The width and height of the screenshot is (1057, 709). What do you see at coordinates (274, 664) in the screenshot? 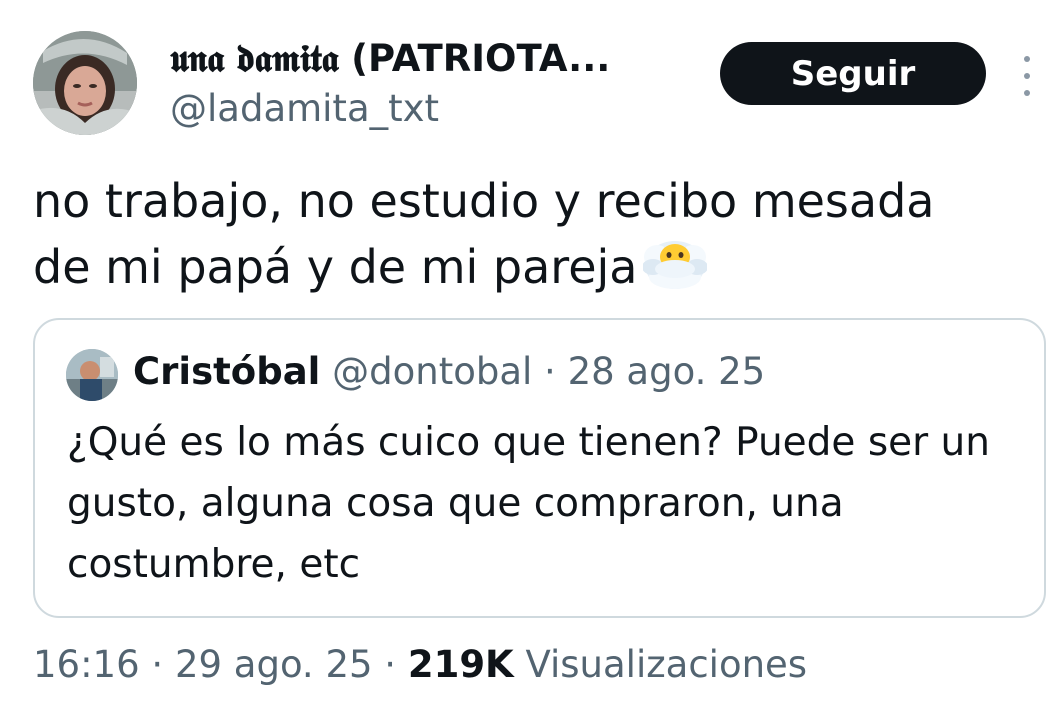
I see `tweet-date: 29 ago. 25` at bounding box center [274, 664].